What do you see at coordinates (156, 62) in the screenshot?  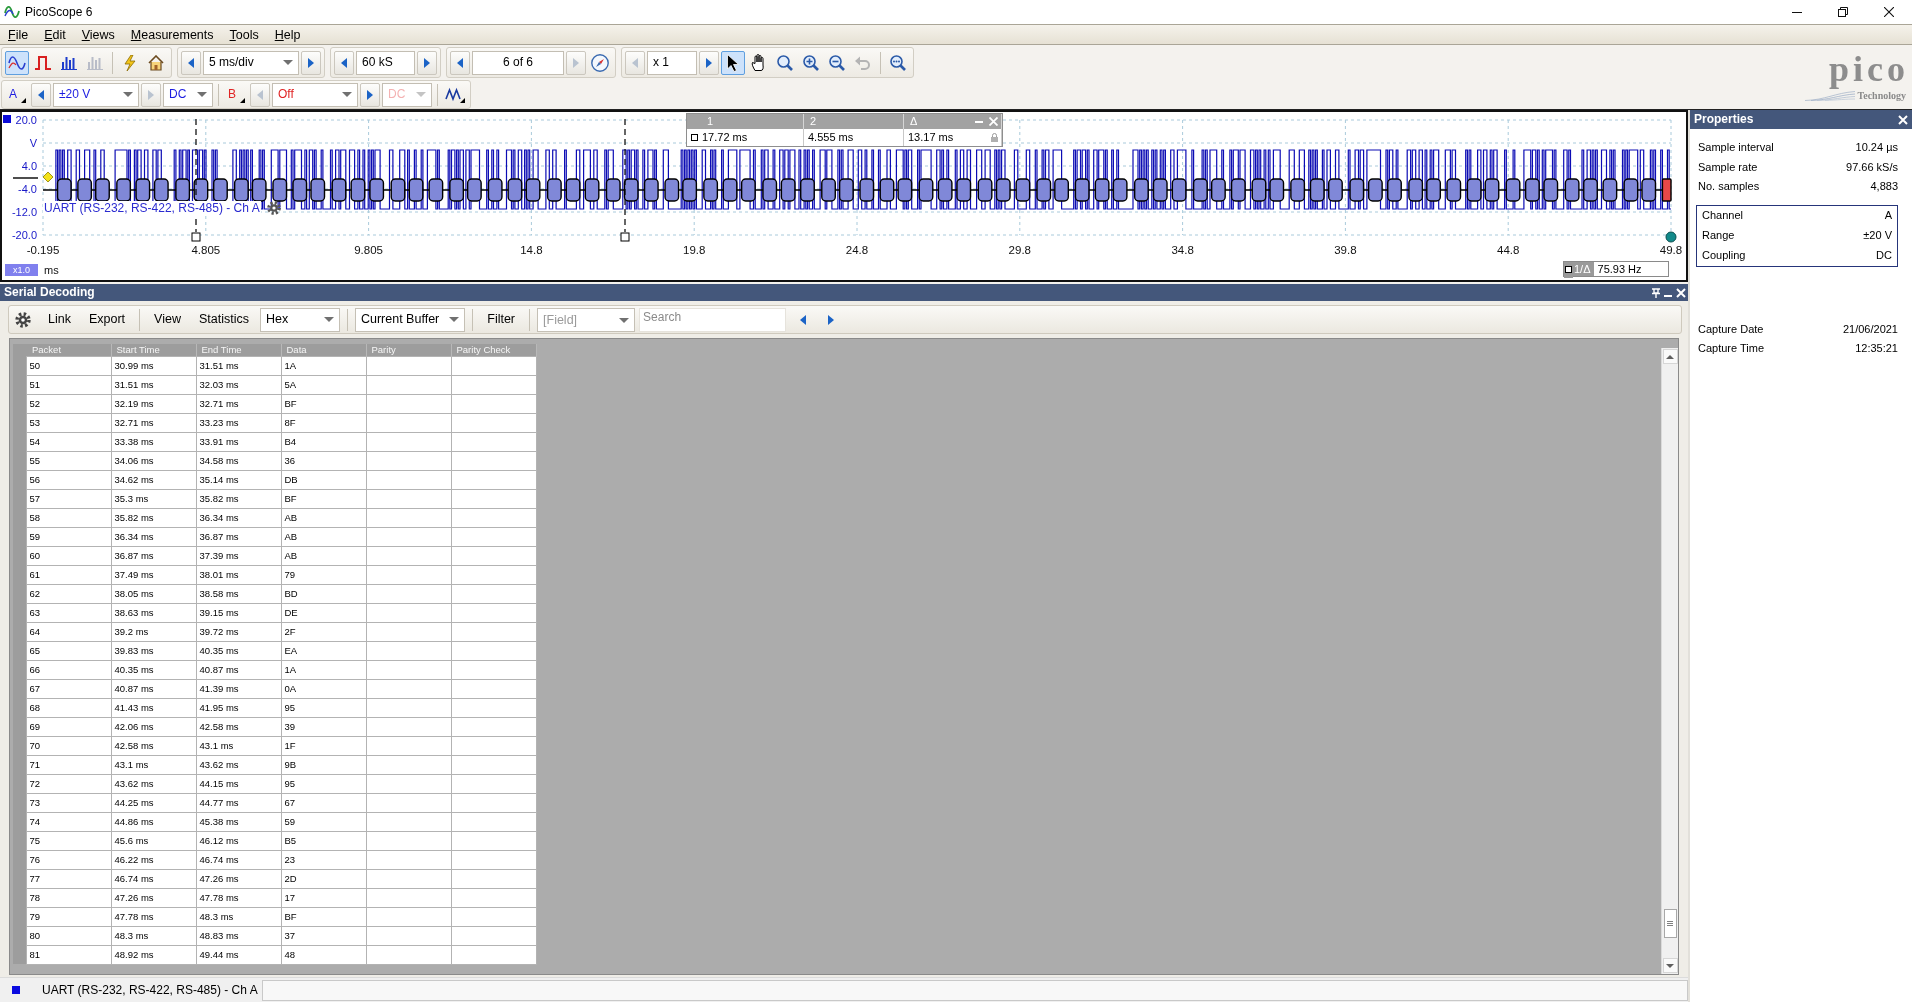 I see `home-icon` at bounding box center [156, 62].